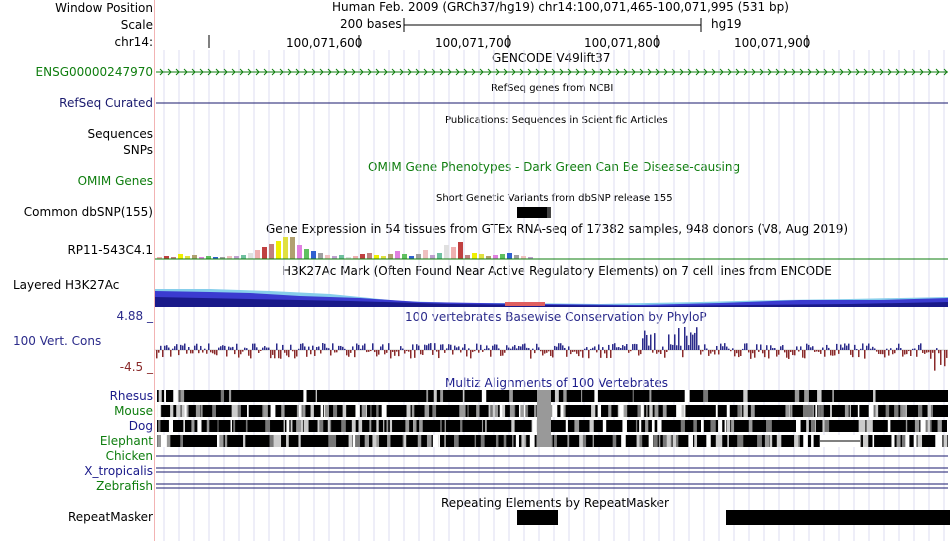 The height and width of the screenshot is (541, 950). What do you see at coordinates (345, 248) in the screenshot?
I see `gtex-bar-chart` at bounding box center [345, 248].